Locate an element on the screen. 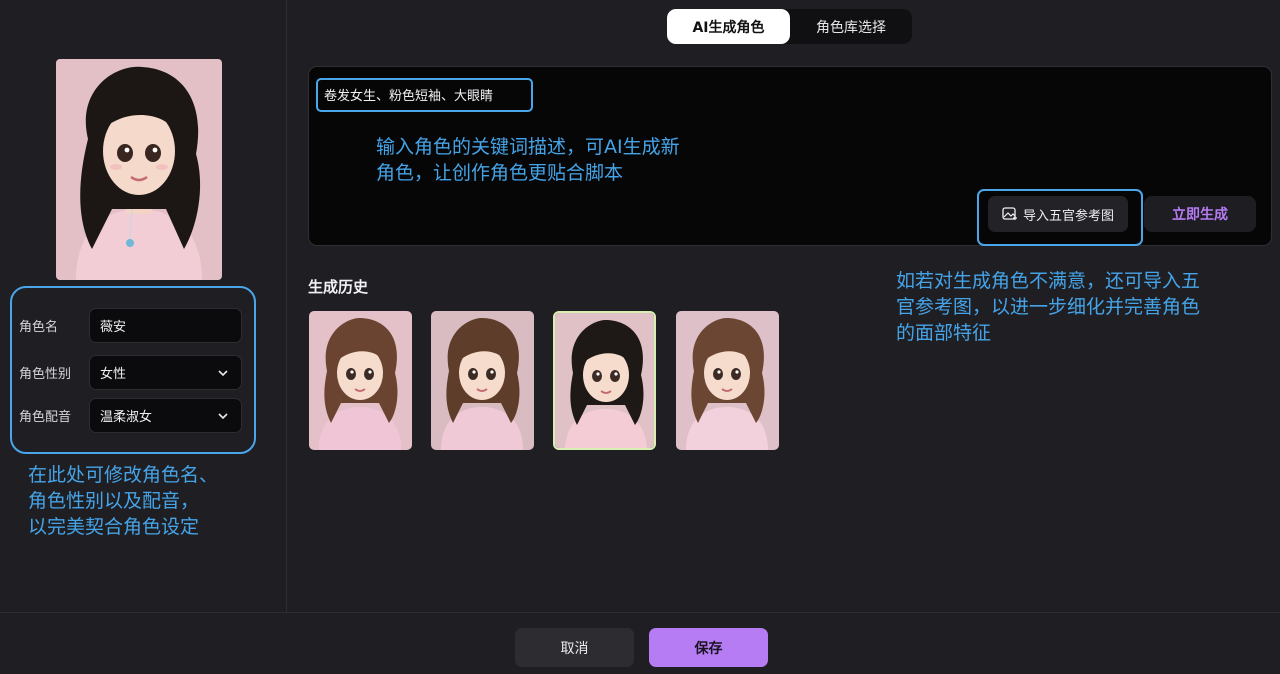 The width and height of the screenshot is (1280, 674). name-value: 薇安 is located at coordinates (113, 327).